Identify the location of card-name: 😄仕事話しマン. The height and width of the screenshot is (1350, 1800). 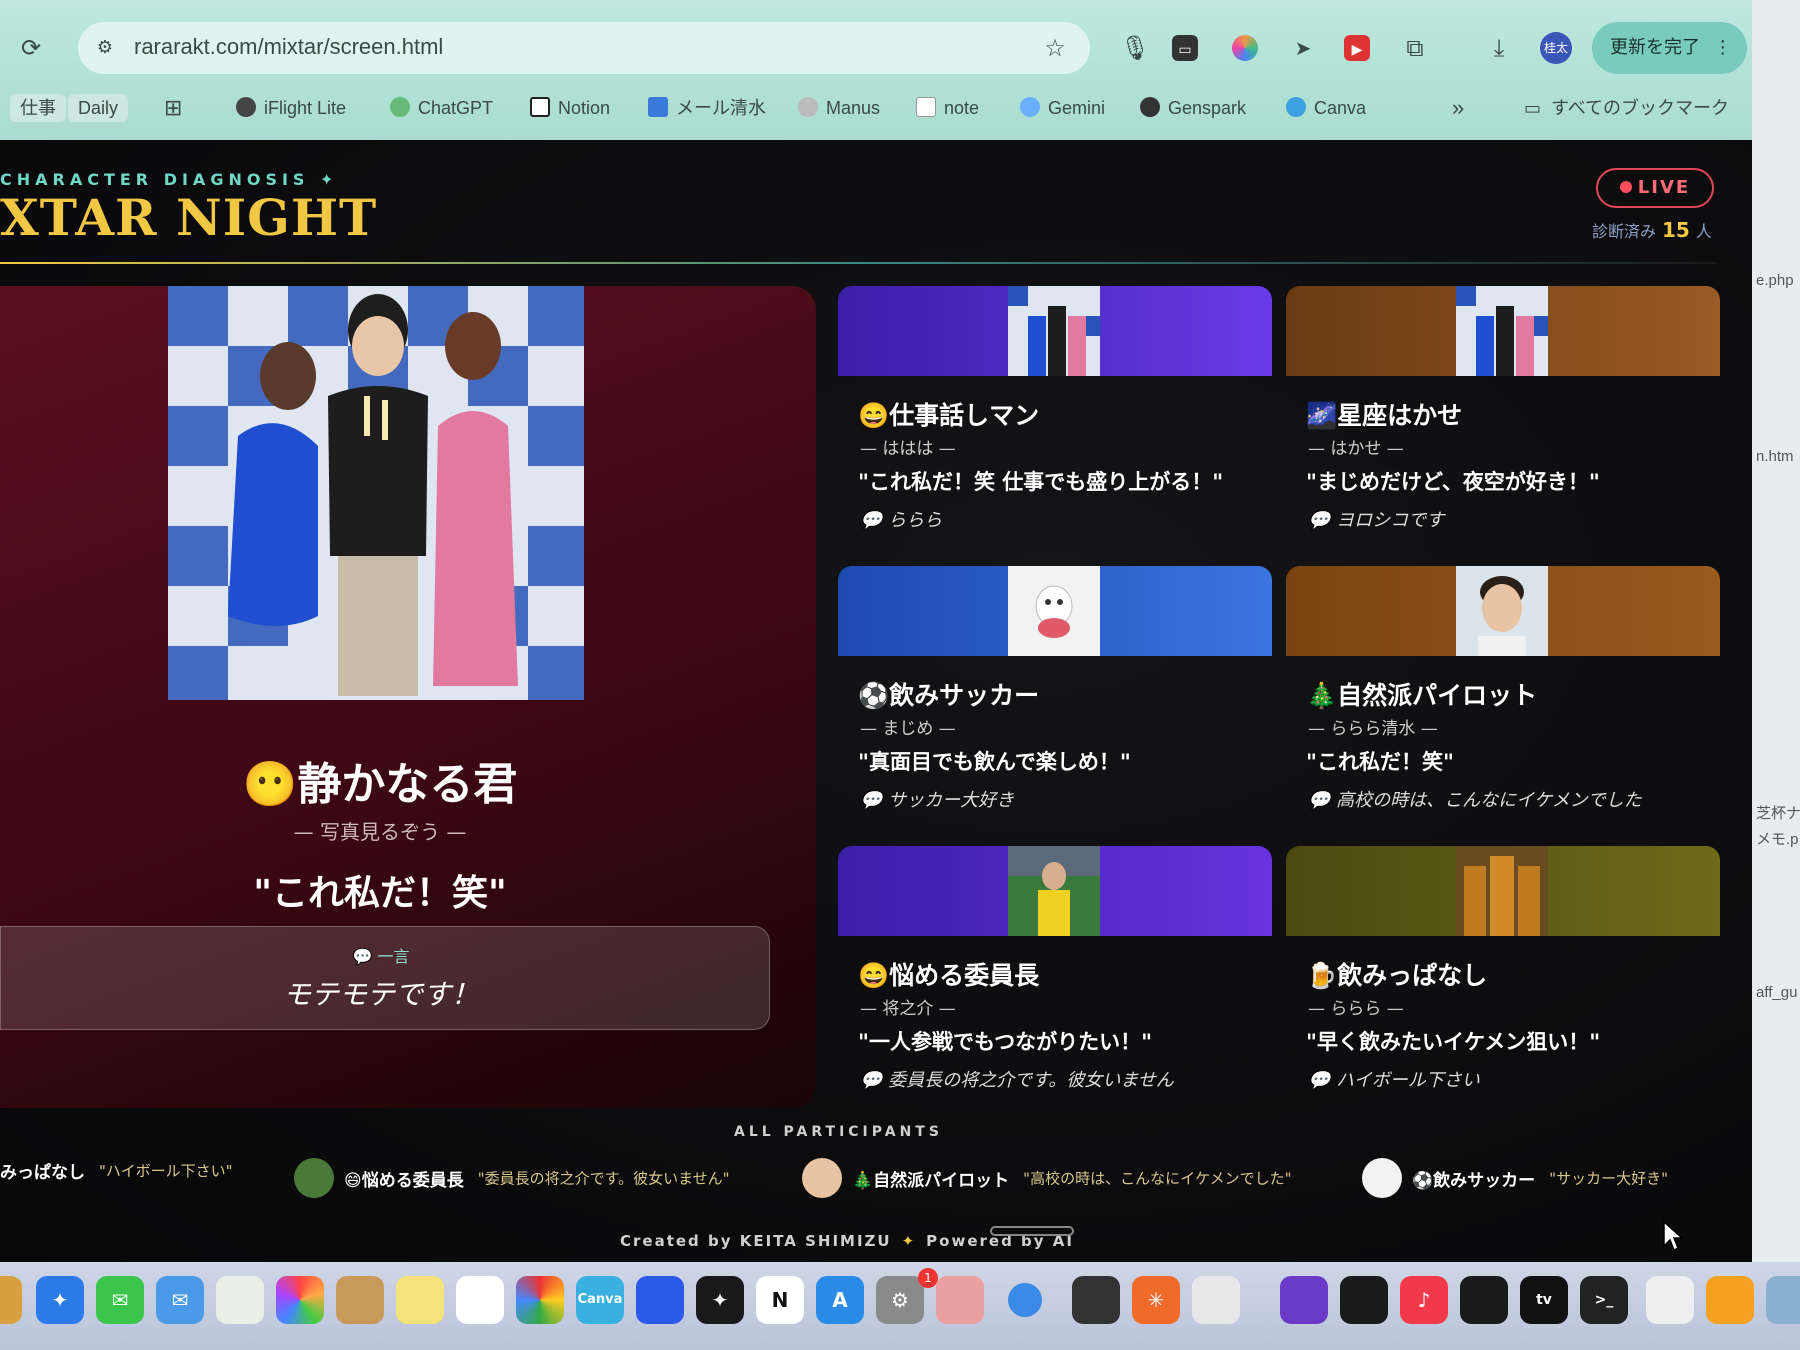
(949, 415).